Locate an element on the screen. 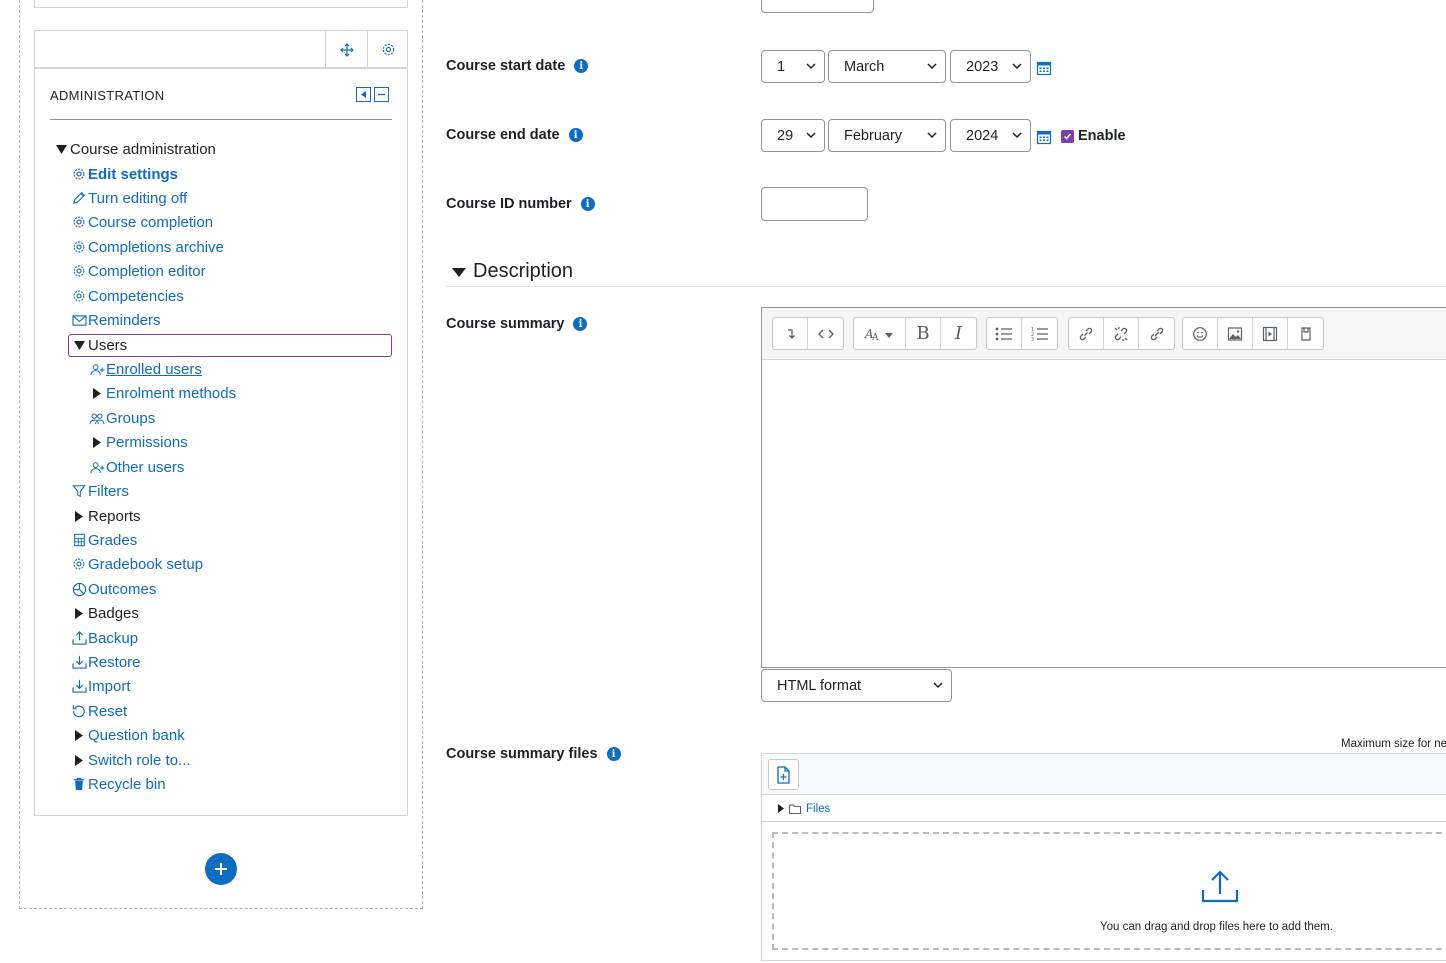 The width and height of the screenshot is (1446, 963). move-icon is located at coordinates (346, 49).